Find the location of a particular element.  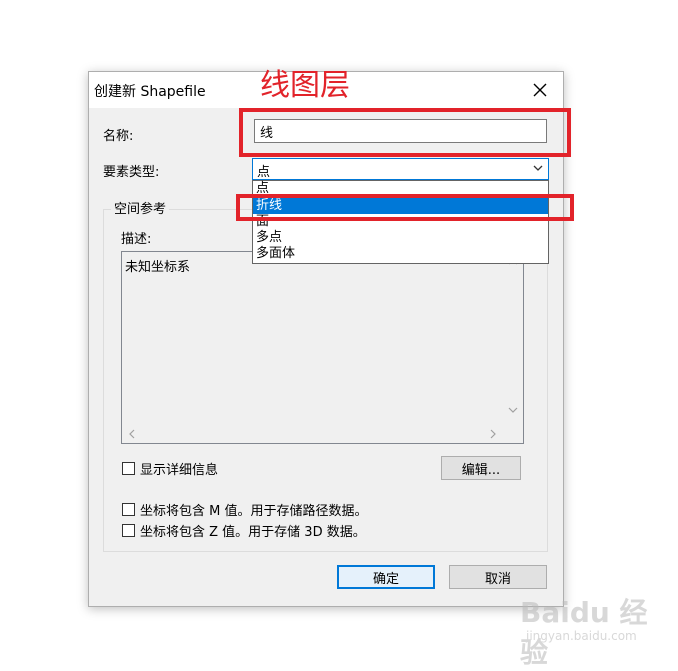

polyline-highlight-box is located at coordinates (405, 207).